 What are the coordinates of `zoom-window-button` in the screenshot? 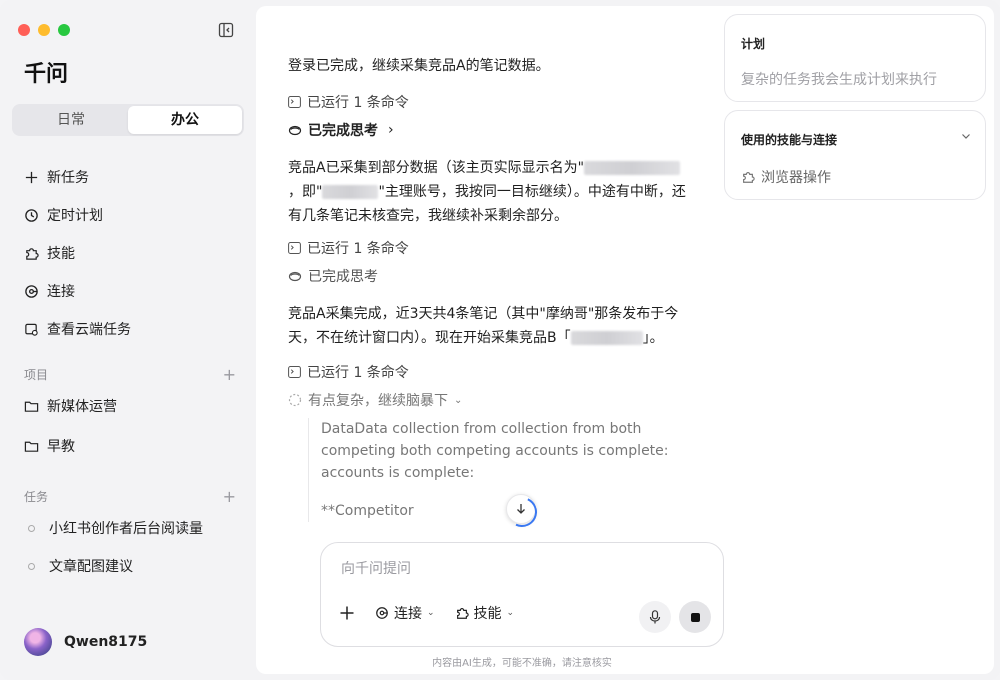 It's located at (64, 30).